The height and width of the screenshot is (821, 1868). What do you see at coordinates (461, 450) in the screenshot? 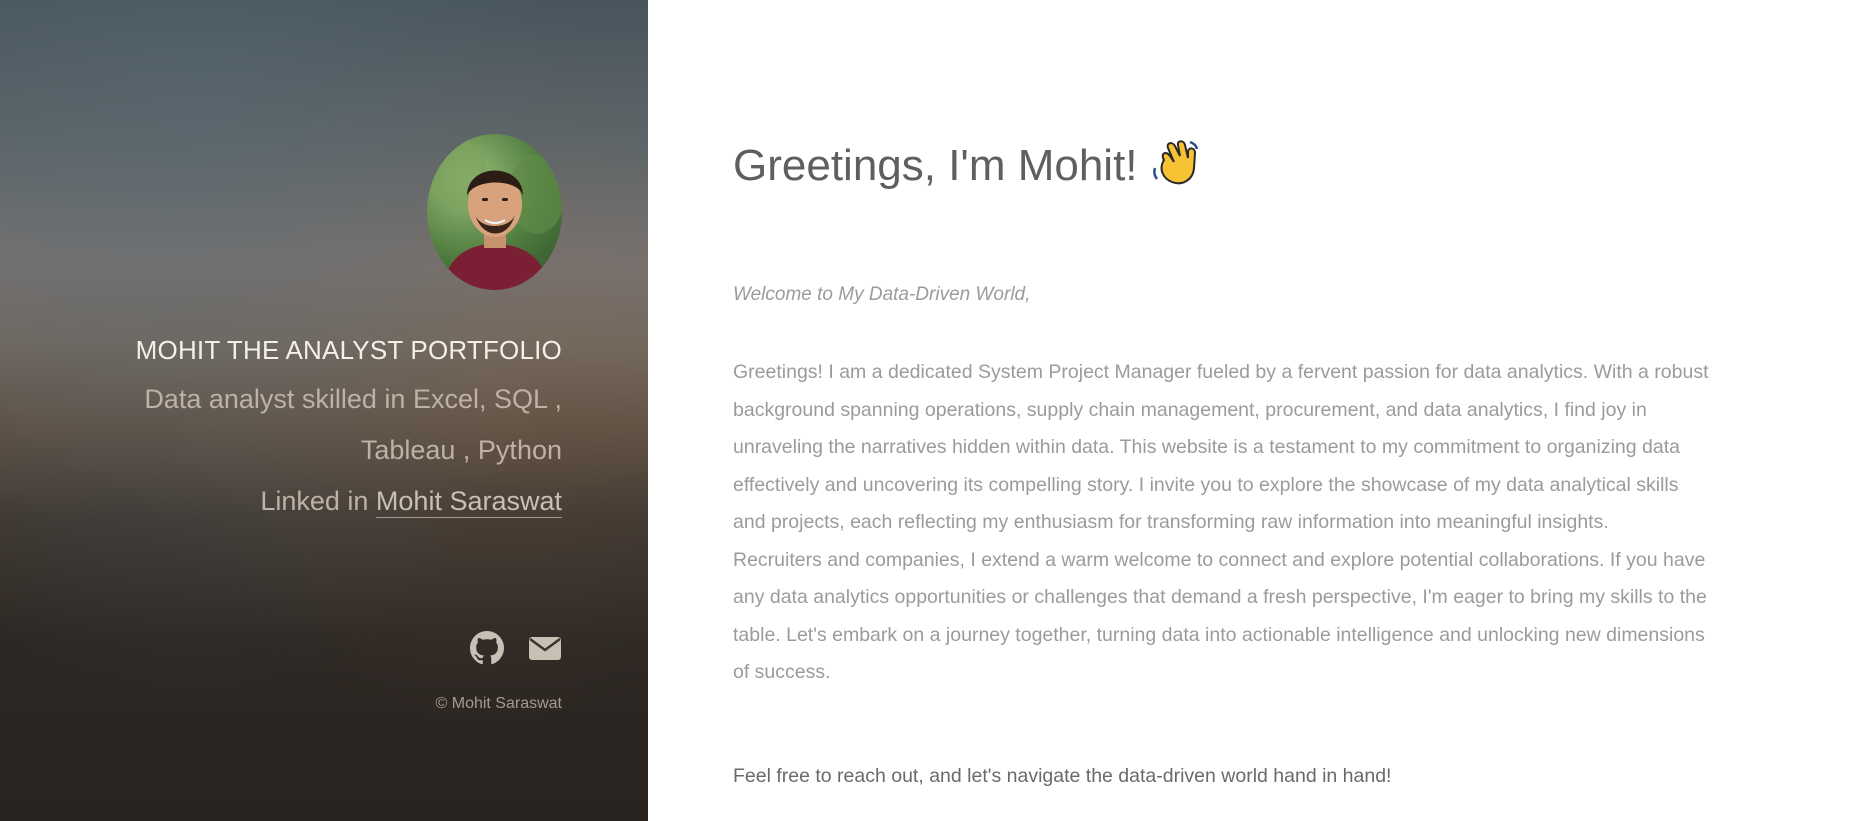
I see `description-line: Tableau , Python` at bounding box center [461, 450].